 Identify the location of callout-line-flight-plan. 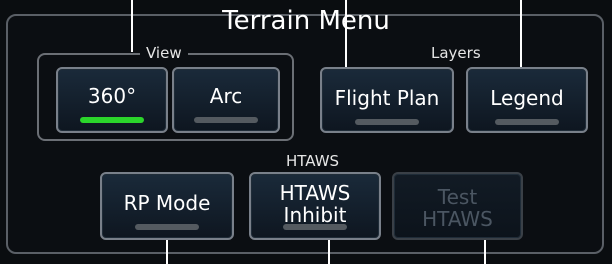
(346, 35).